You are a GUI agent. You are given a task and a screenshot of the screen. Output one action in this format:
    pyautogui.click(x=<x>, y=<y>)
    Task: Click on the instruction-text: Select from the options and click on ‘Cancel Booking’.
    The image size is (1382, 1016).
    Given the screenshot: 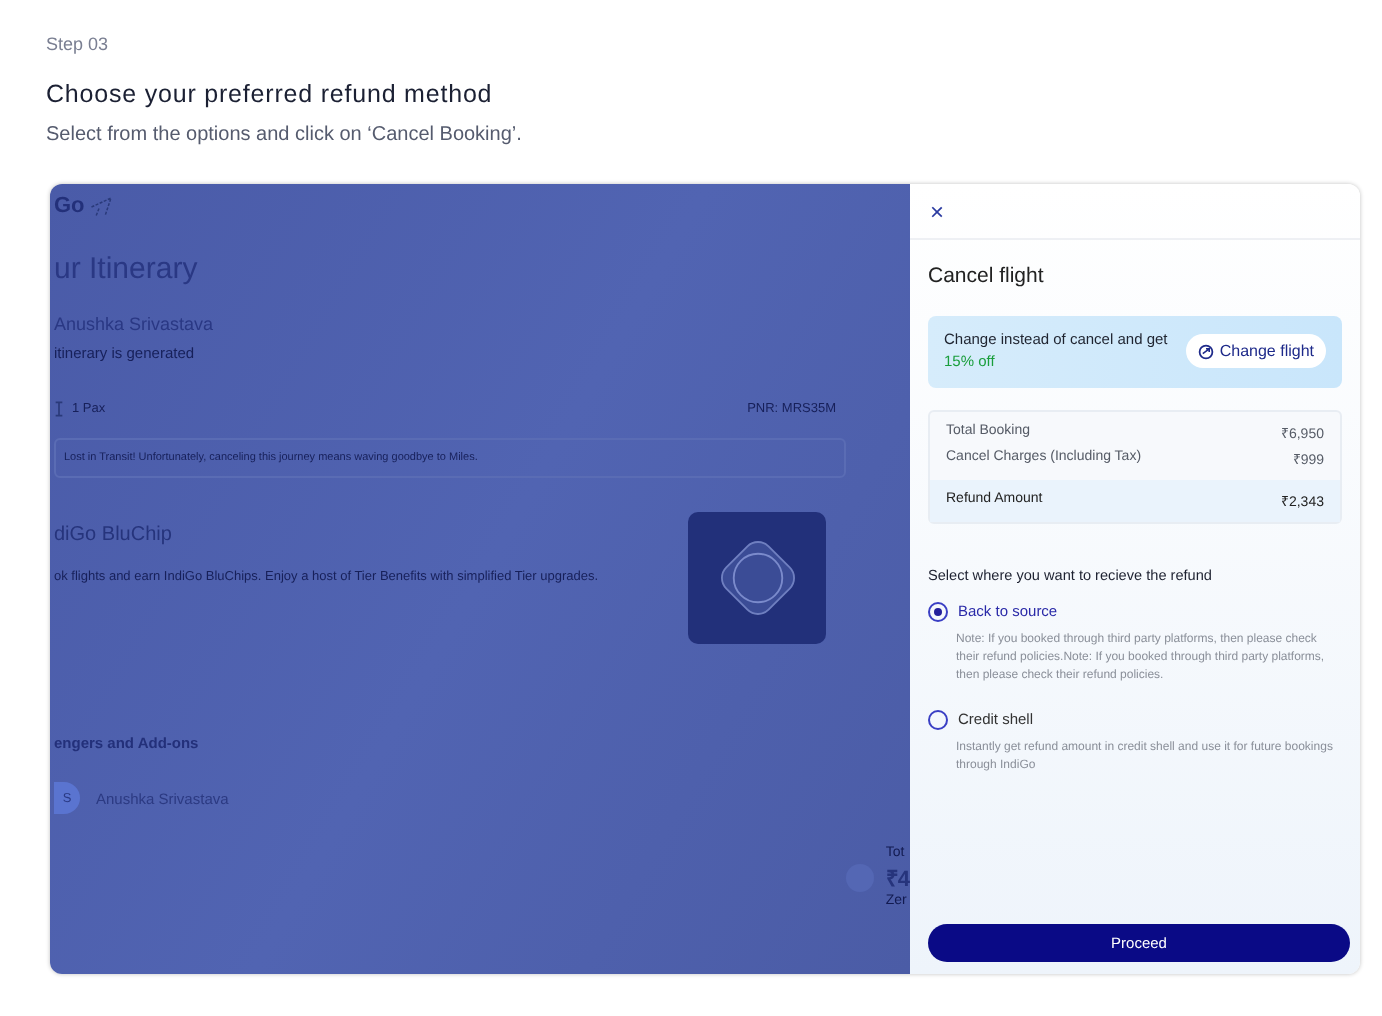 What is the action you would take?
    pyautogui.click(x=285, y=135)
    